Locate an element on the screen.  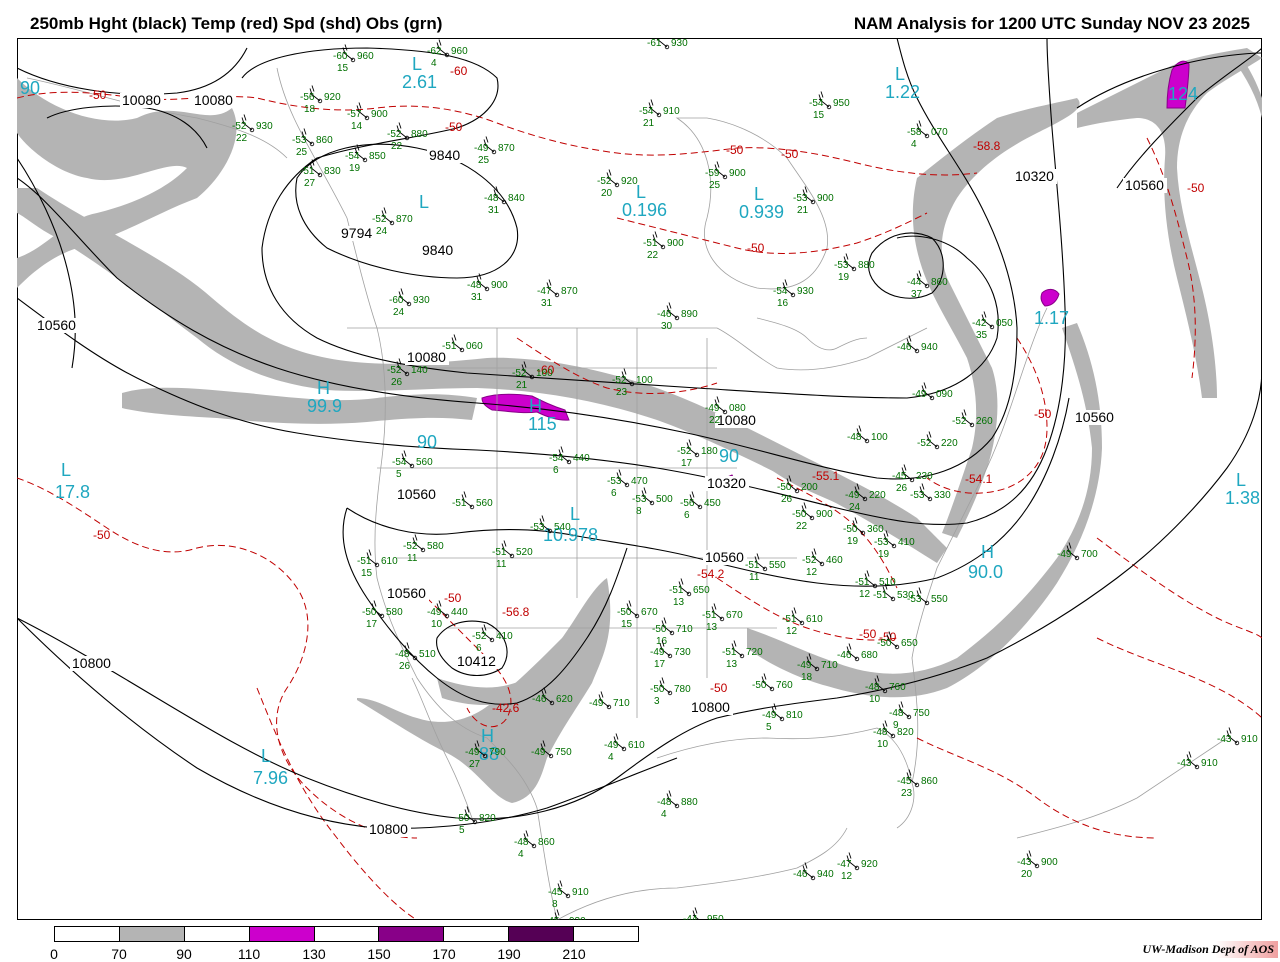
station-height: 760 is located at coordinates (784, 685).